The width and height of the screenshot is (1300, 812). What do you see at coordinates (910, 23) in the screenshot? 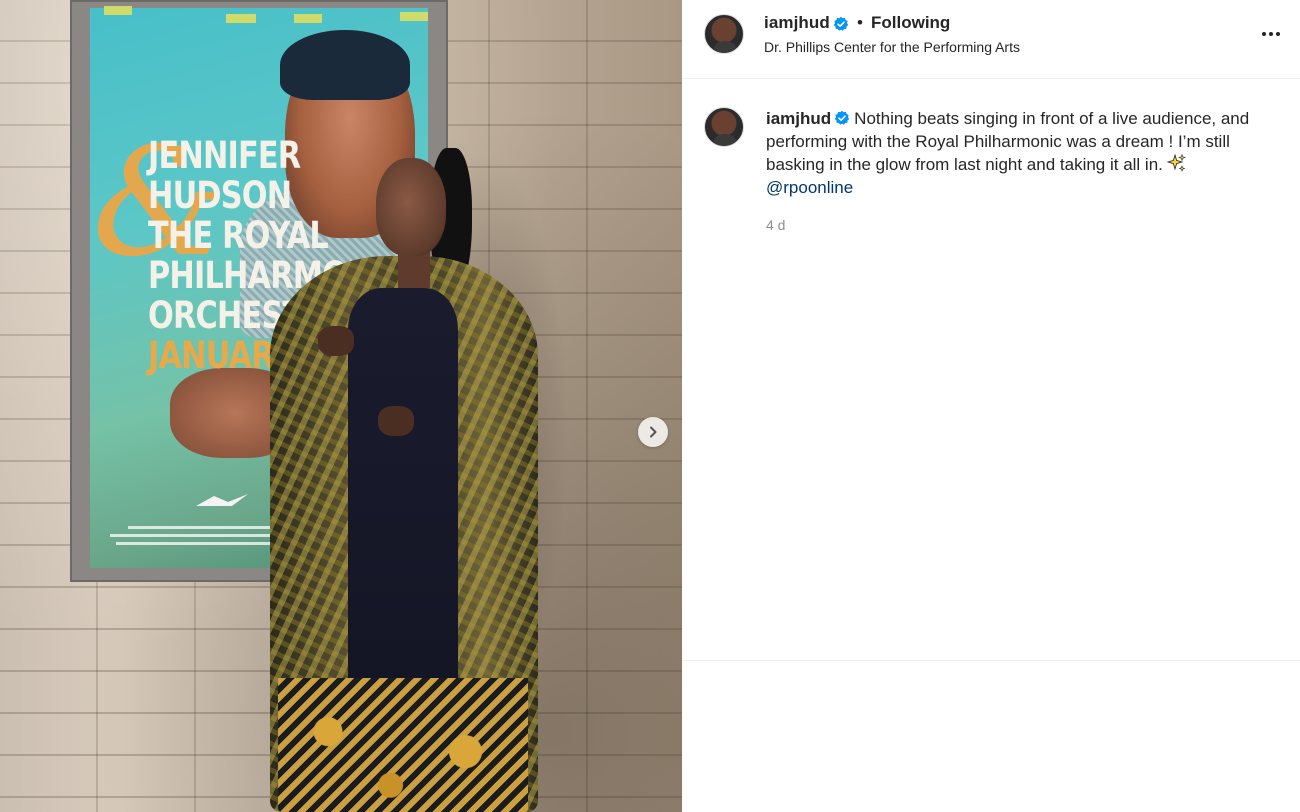
I see `following-button: Following` at bounding box center [910, 23].